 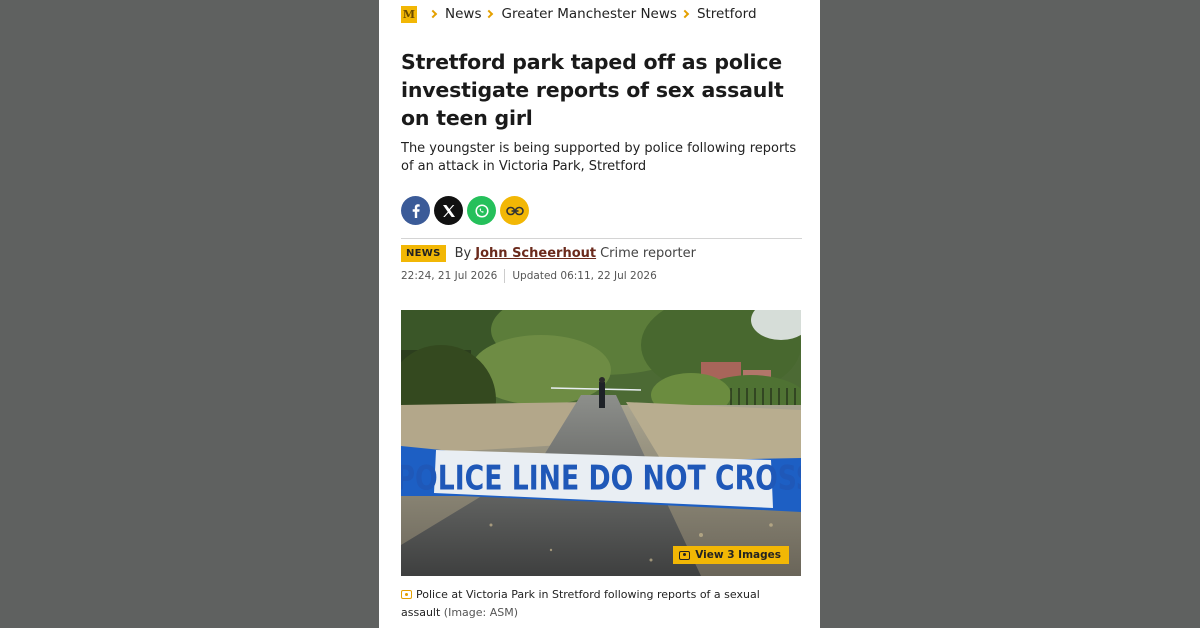 What do you see at coordinates (423, 253) in the screenshot?
I see `category-badge: NEWS` at bounding box center [423, 253].